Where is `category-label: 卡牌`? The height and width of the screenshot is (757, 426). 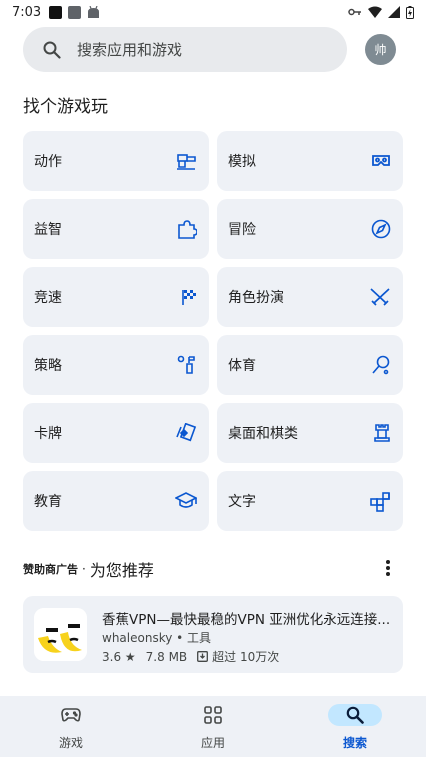 category-label: 卡牌 is located at coordinates (48, 434).